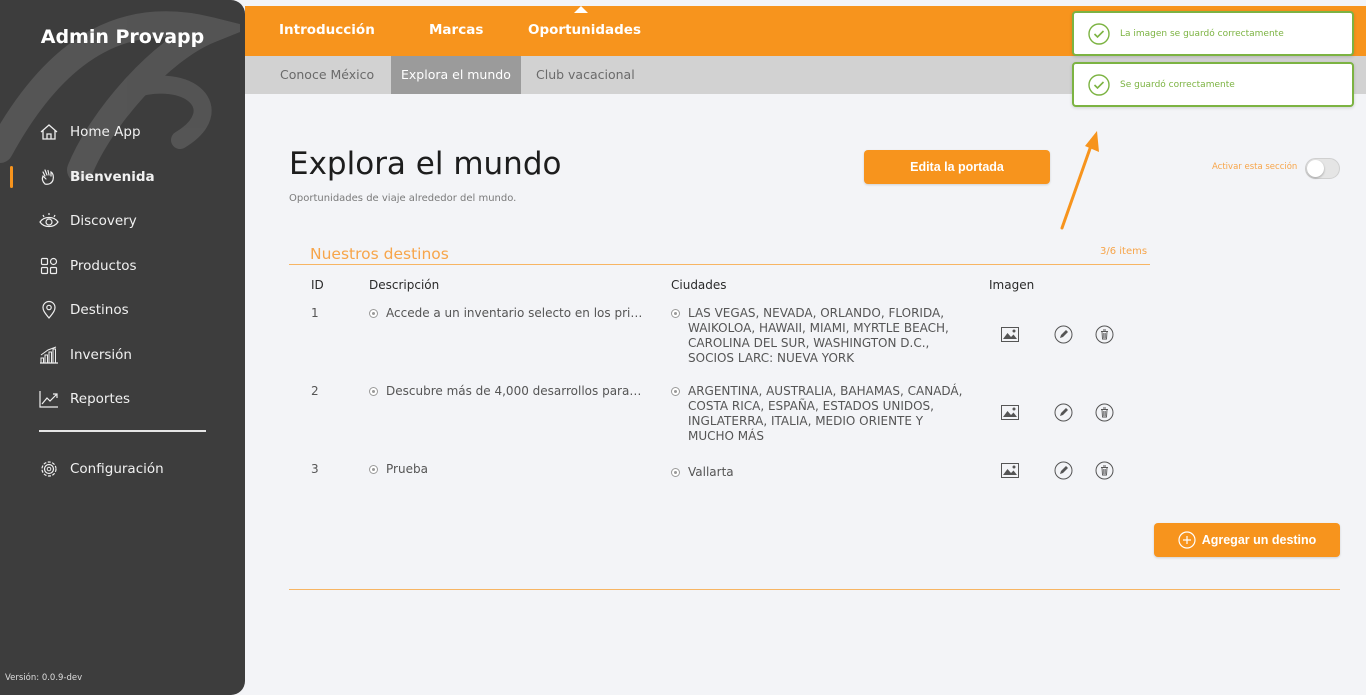  What do you see at coordinates (585, 75) in the screenshot?
I see `subtab-club-vacacional: Club vacacional` at bounding box center [585, 75].